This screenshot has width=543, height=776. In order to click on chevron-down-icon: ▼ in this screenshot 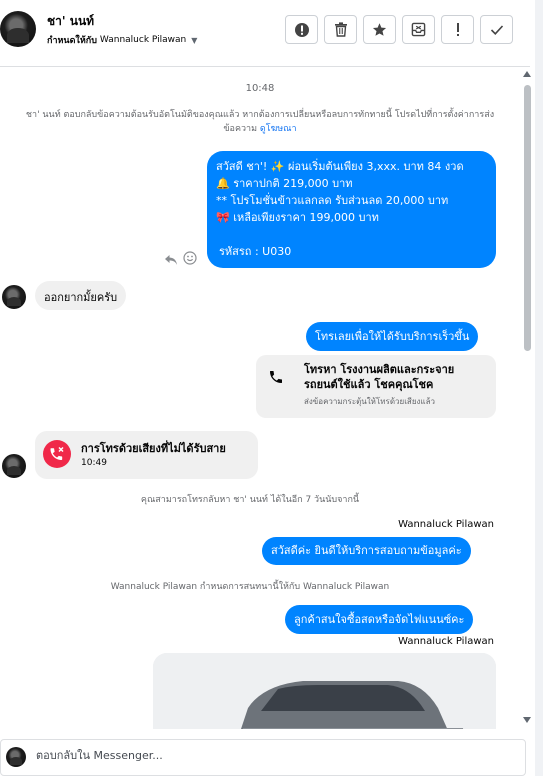, I will do `click(194, 40)`.